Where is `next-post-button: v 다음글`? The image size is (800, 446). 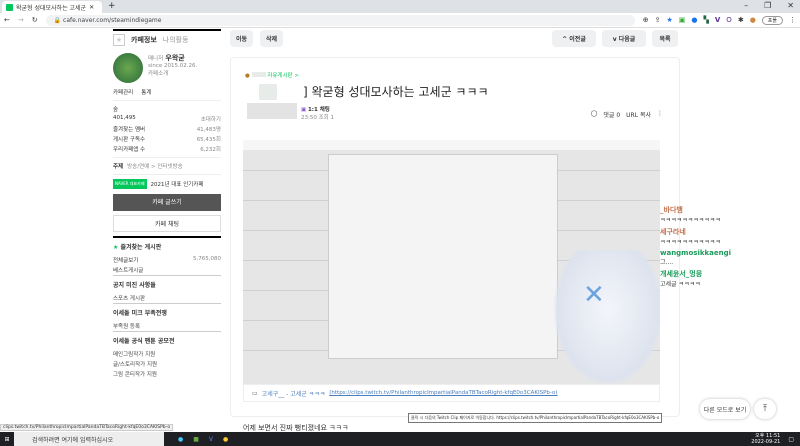 next-post-button: v 다음글 is located at coordinates (624, 38).